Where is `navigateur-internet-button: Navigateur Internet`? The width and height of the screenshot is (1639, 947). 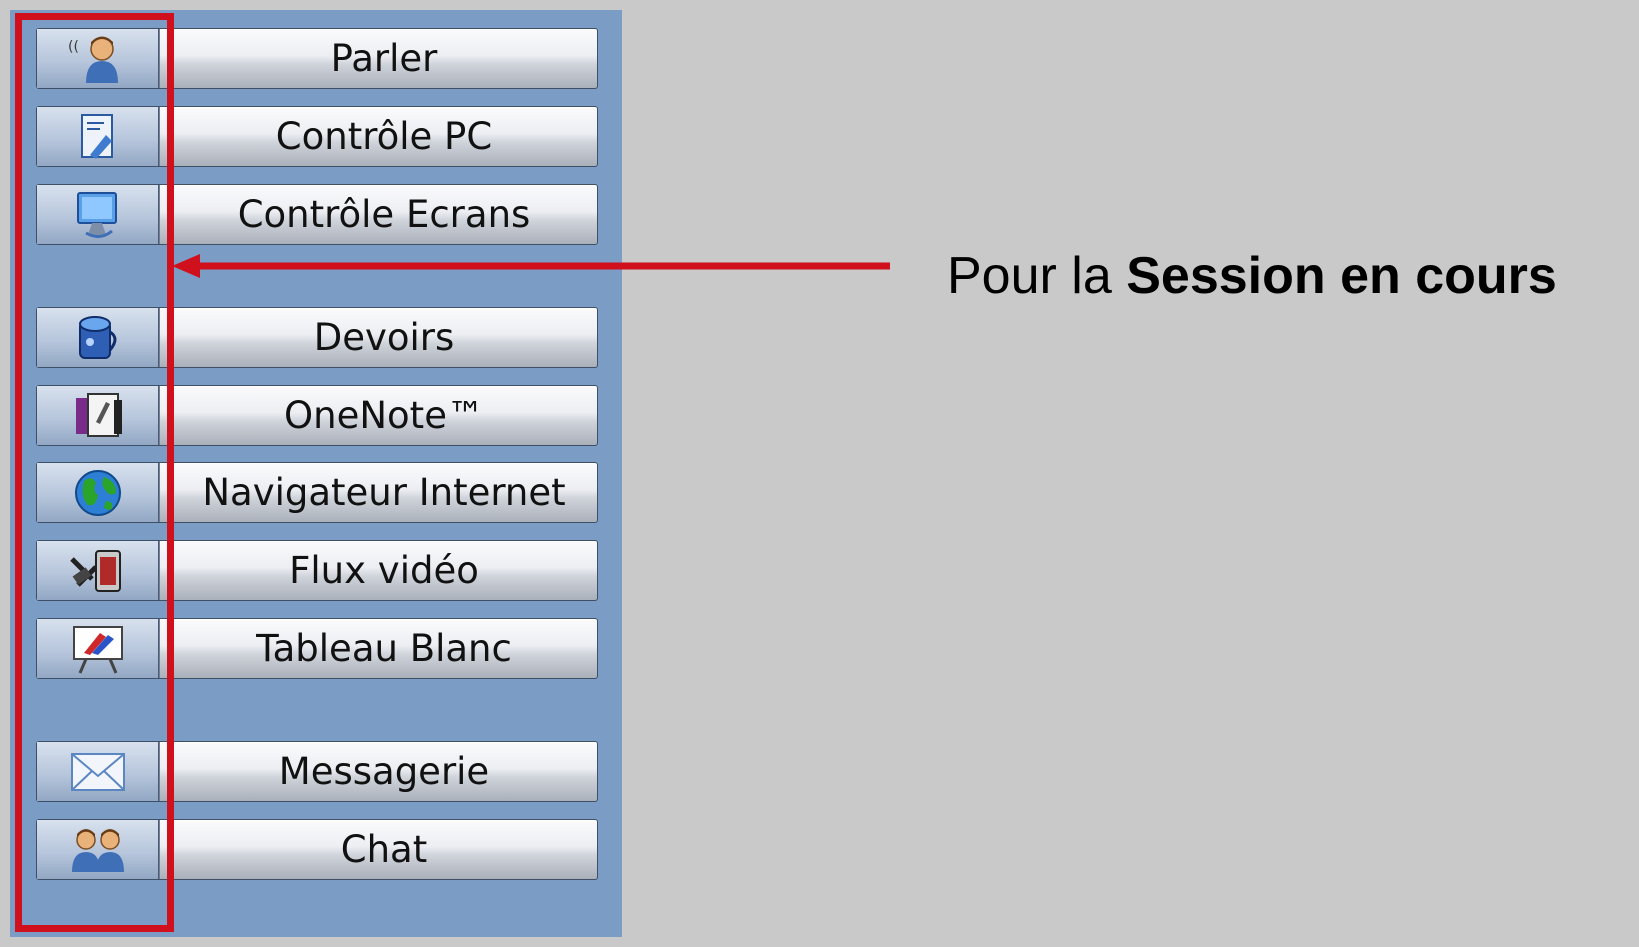 navigateur-internet-button: Navigateur Internet is located at coordinates (317, 492).